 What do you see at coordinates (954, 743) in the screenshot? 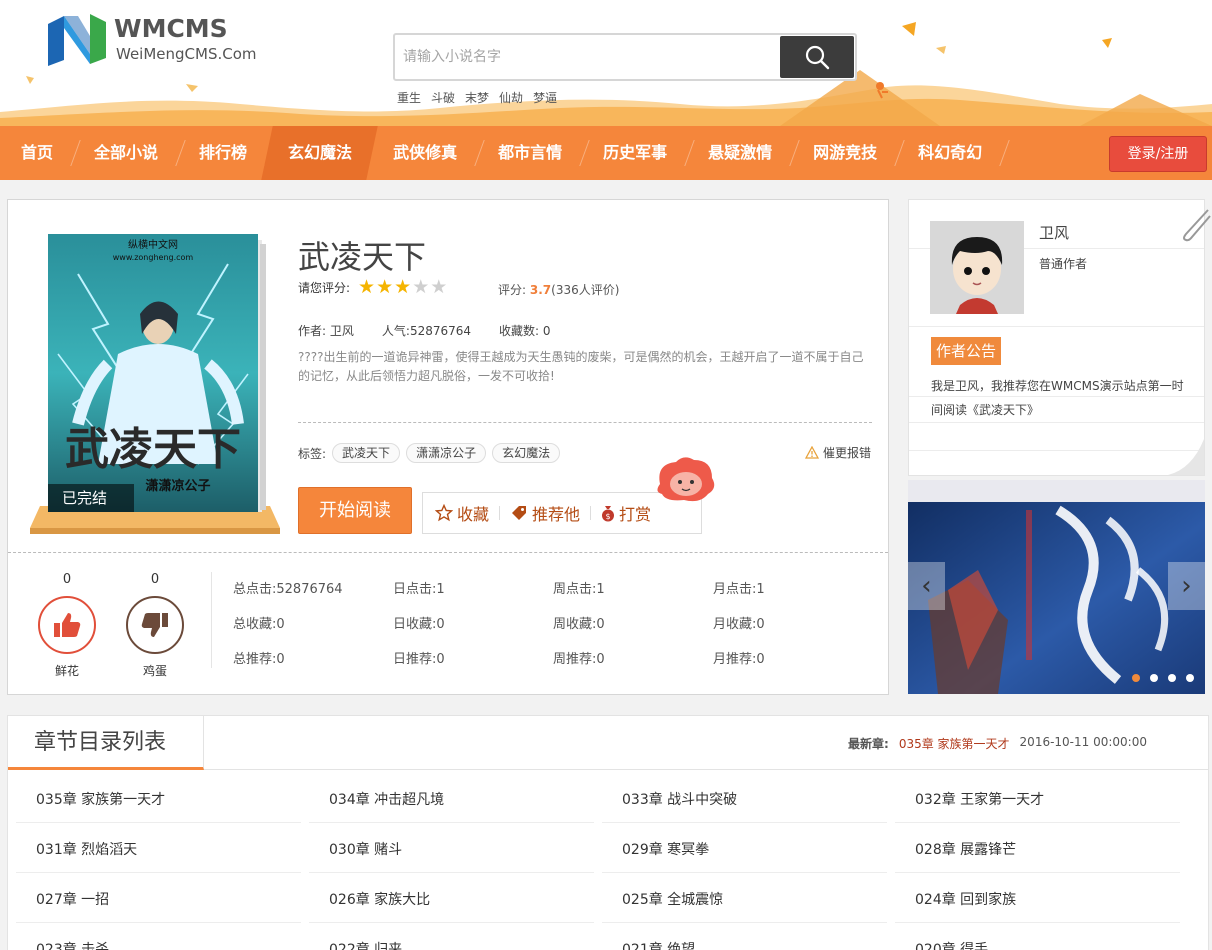
I see `latest-chapter-link: 035章 家族第一天才` at bounding box center [954, 743].